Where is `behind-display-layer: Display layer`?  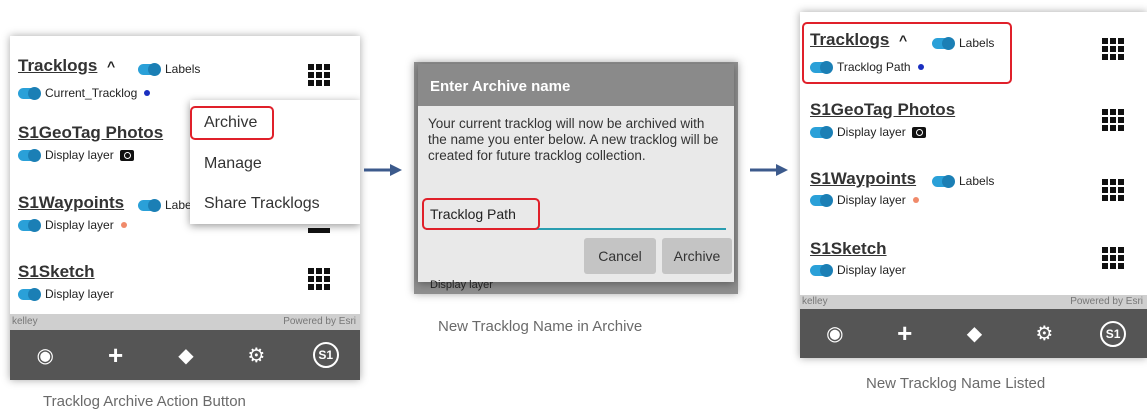 behind-display-layer: Display layer is located at coordinates (461, 285).